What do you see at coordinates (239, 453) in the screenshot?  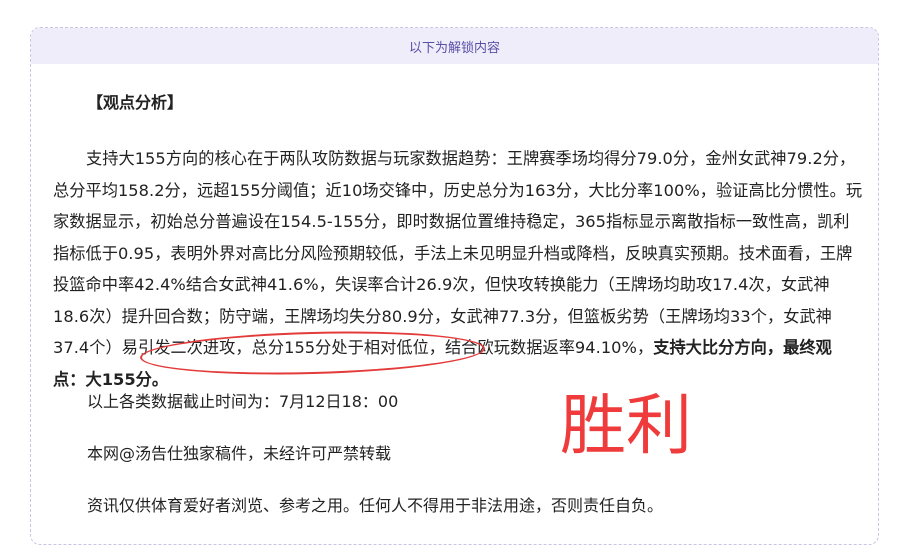 I see `copyright-line: 本网@汤告仕独家稿件，未经许可严禁转载` at bounding box center [239, 453].